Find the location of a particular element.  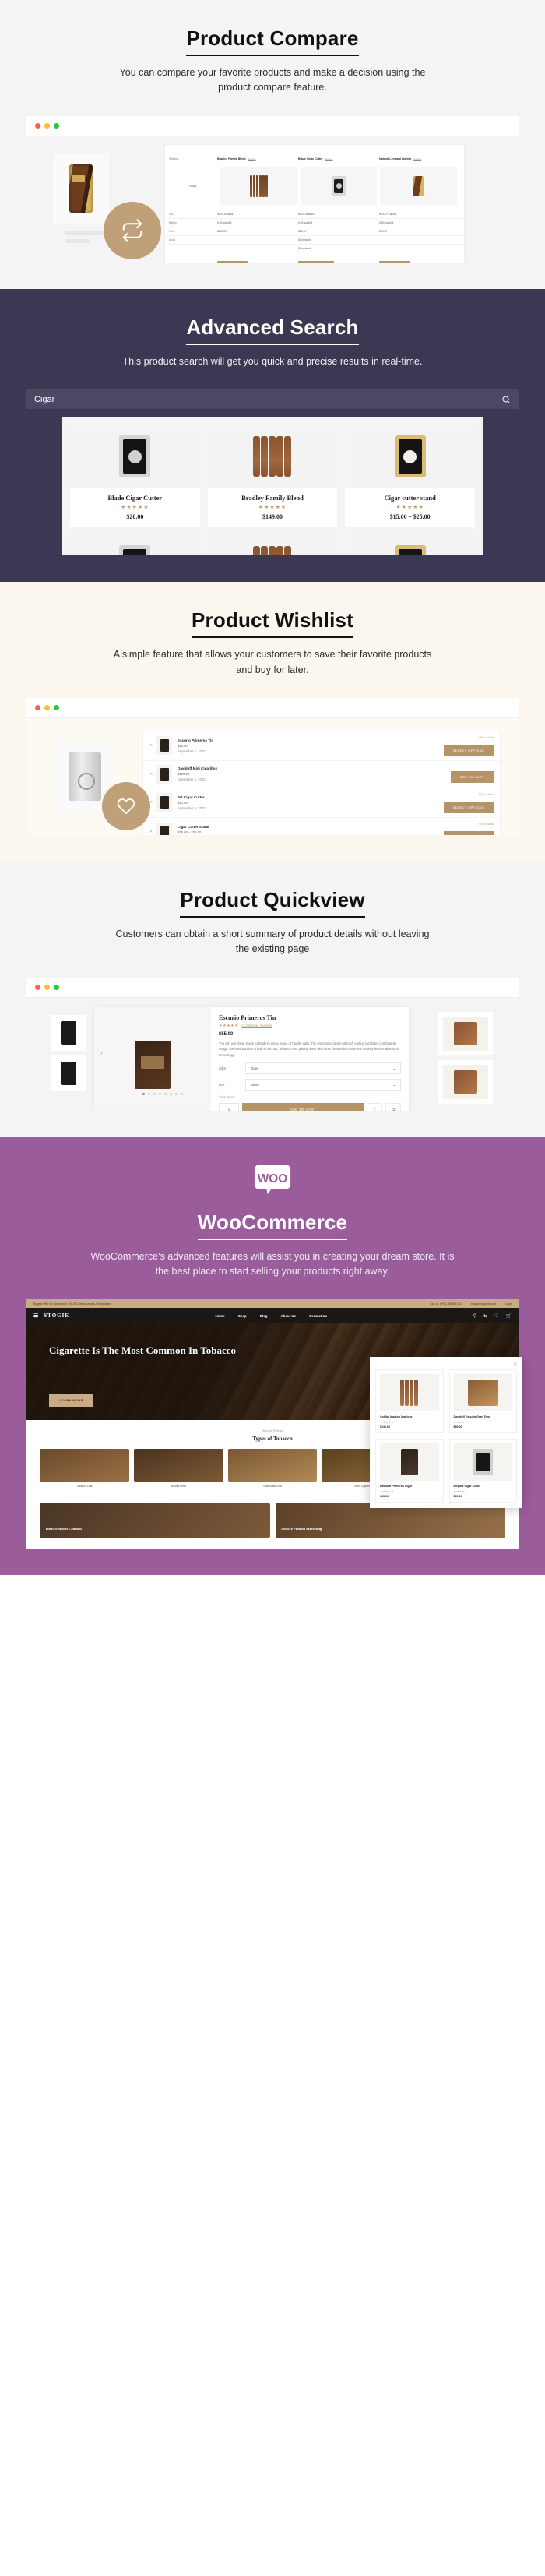

nav-item-contact-us: Contact Us is located at coordinates (318, 1316).